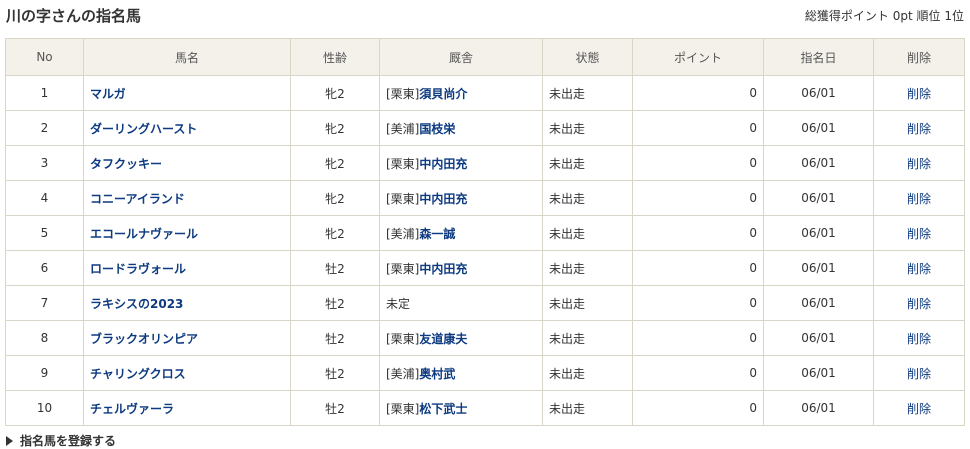 The image size is (970, 449). What do you see at coordinates (485, 408) in the screenshot?
I see `table-row: 10 チェルヴァーラ 牡2 [栗東]松下武士 未出走 0 06/01 削除` at bounding box center [485, 408].